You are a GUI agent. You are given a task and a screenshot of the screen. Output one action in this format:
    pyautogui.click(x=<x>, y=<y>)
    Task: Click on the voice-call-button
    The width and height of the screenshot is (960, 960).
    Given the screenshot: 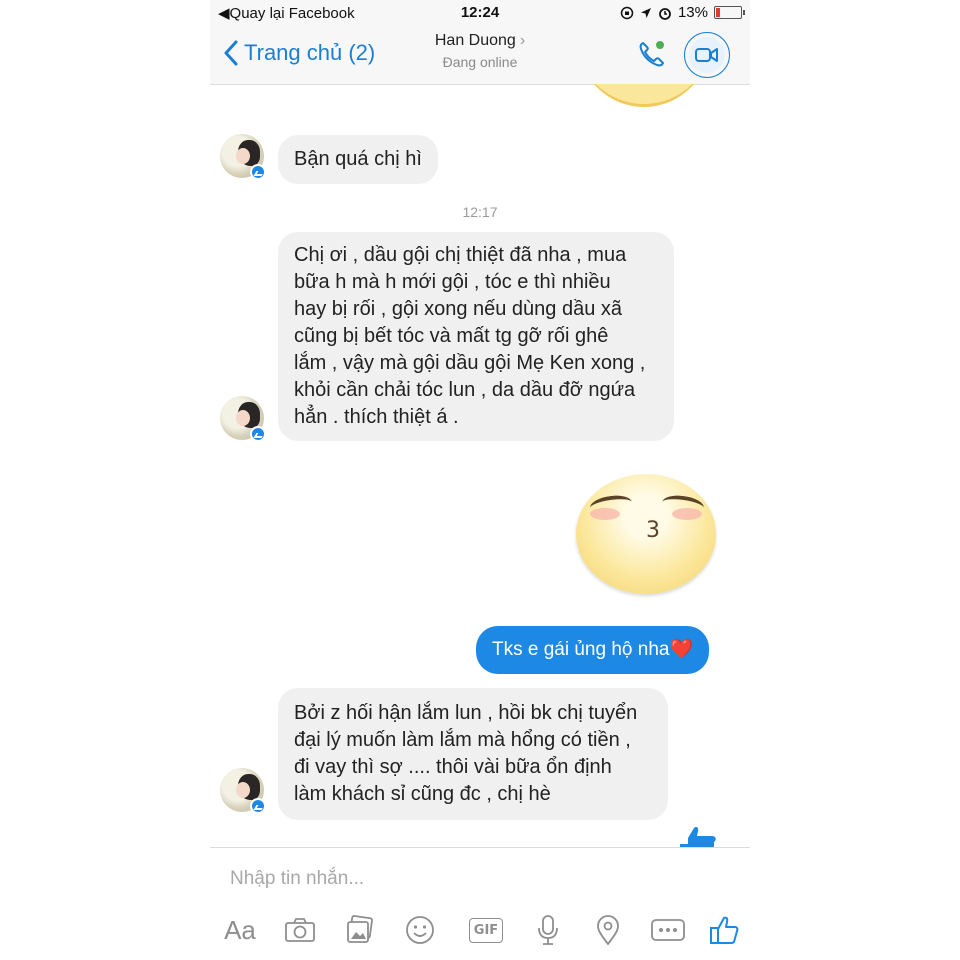 What is the action you would take?
    pyautogui.click(x=652, y=54)
    